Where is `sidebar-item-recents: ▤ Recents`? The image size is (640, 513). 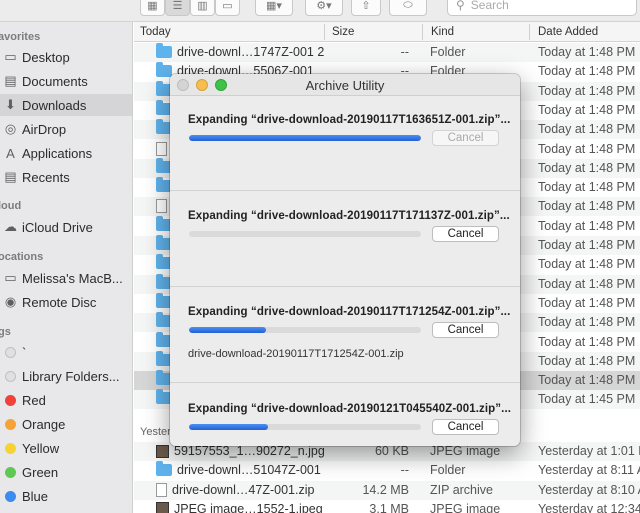 sidebar-item-recents: ▤ Recents is located at coordinates (66, 177).